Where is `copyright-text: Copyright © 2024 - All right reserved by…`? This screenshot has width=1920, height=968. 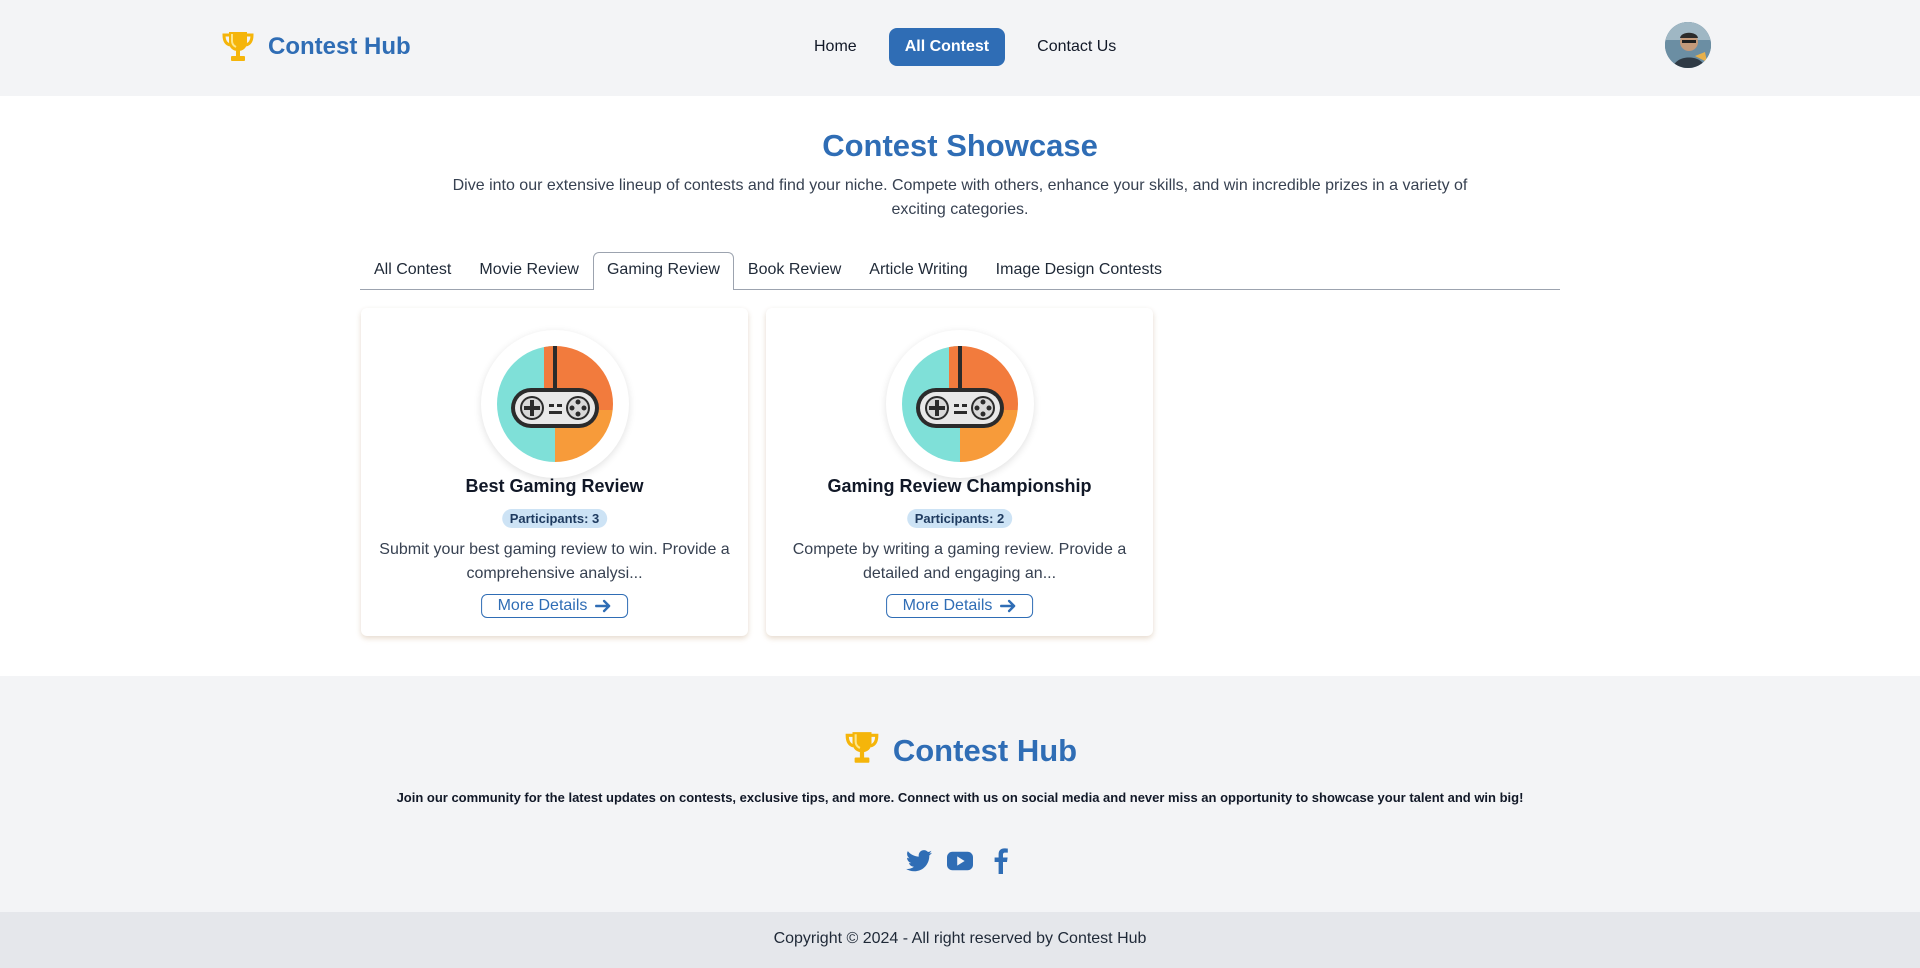
copyright-text: Copyright © 2024 - All right reserved by… is located at coordinates (960, 938).